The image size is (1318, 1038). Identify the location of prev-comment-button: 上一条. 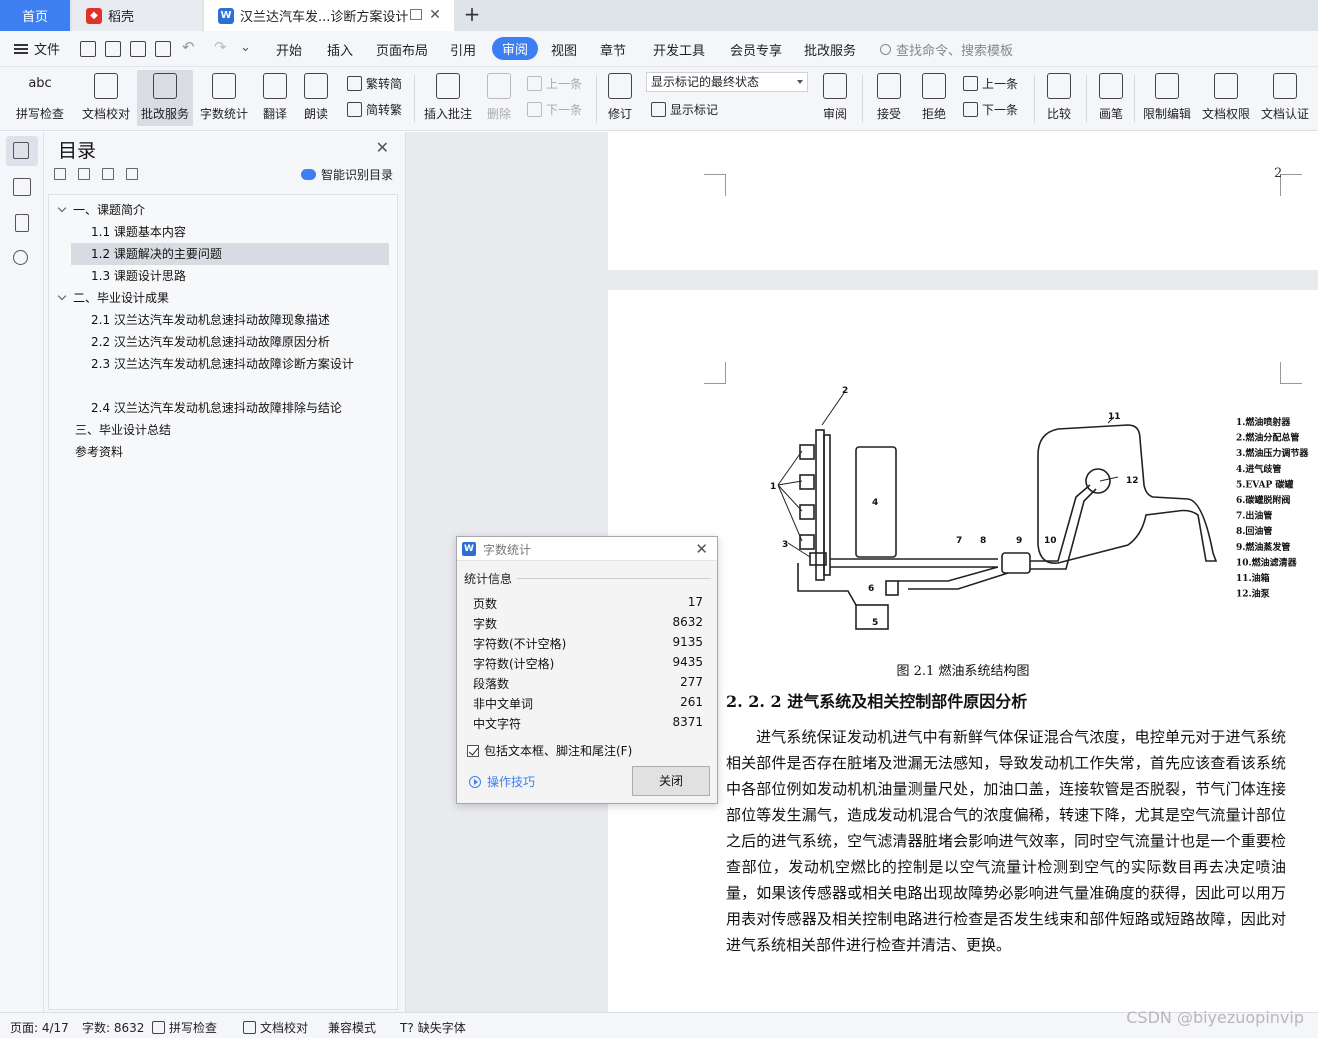
(554, 83).